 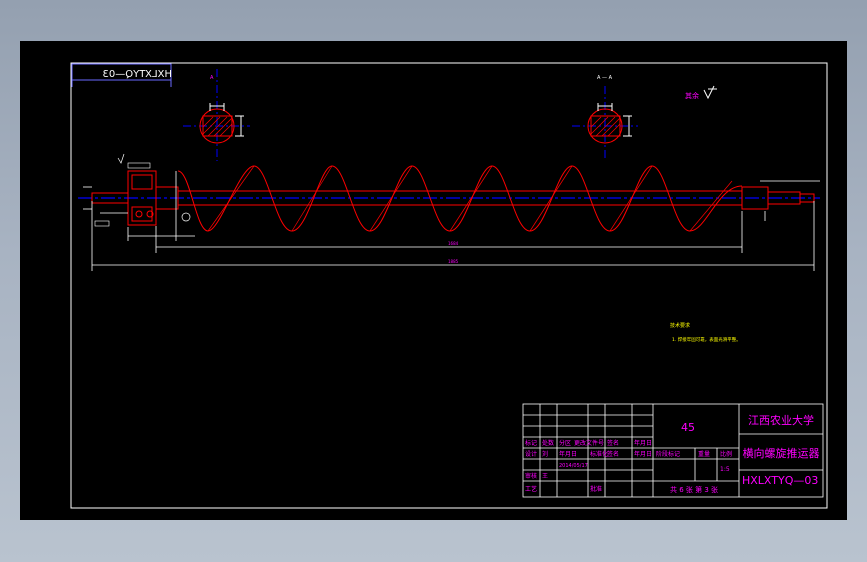 What do you see at coordinates (694, 489) in the screenshot?
I see `svg-text: 共 6 张 第 3 张` at bounding box center [694, 489].